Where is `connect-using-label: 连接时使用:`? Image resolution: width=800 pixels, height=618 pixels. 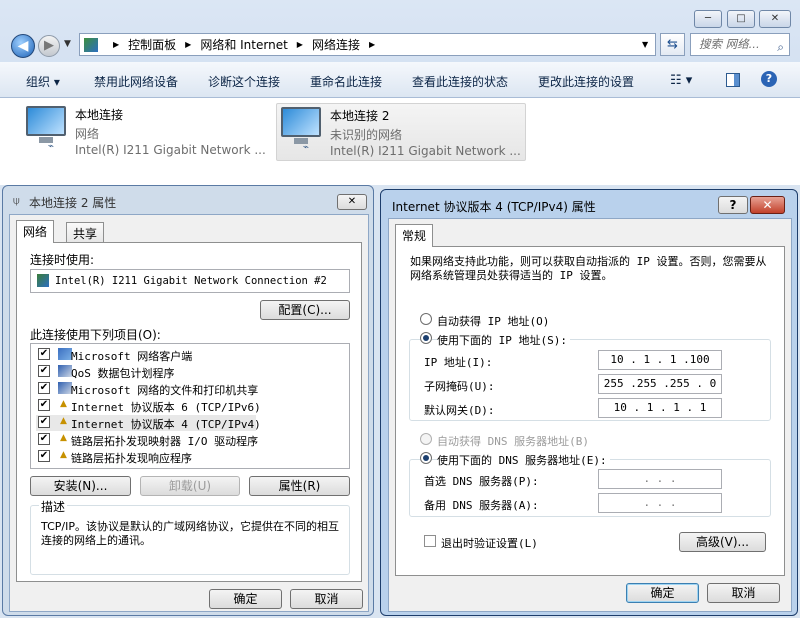 connect-using-label: 连接时使用: is located at coordinates (62, 260).